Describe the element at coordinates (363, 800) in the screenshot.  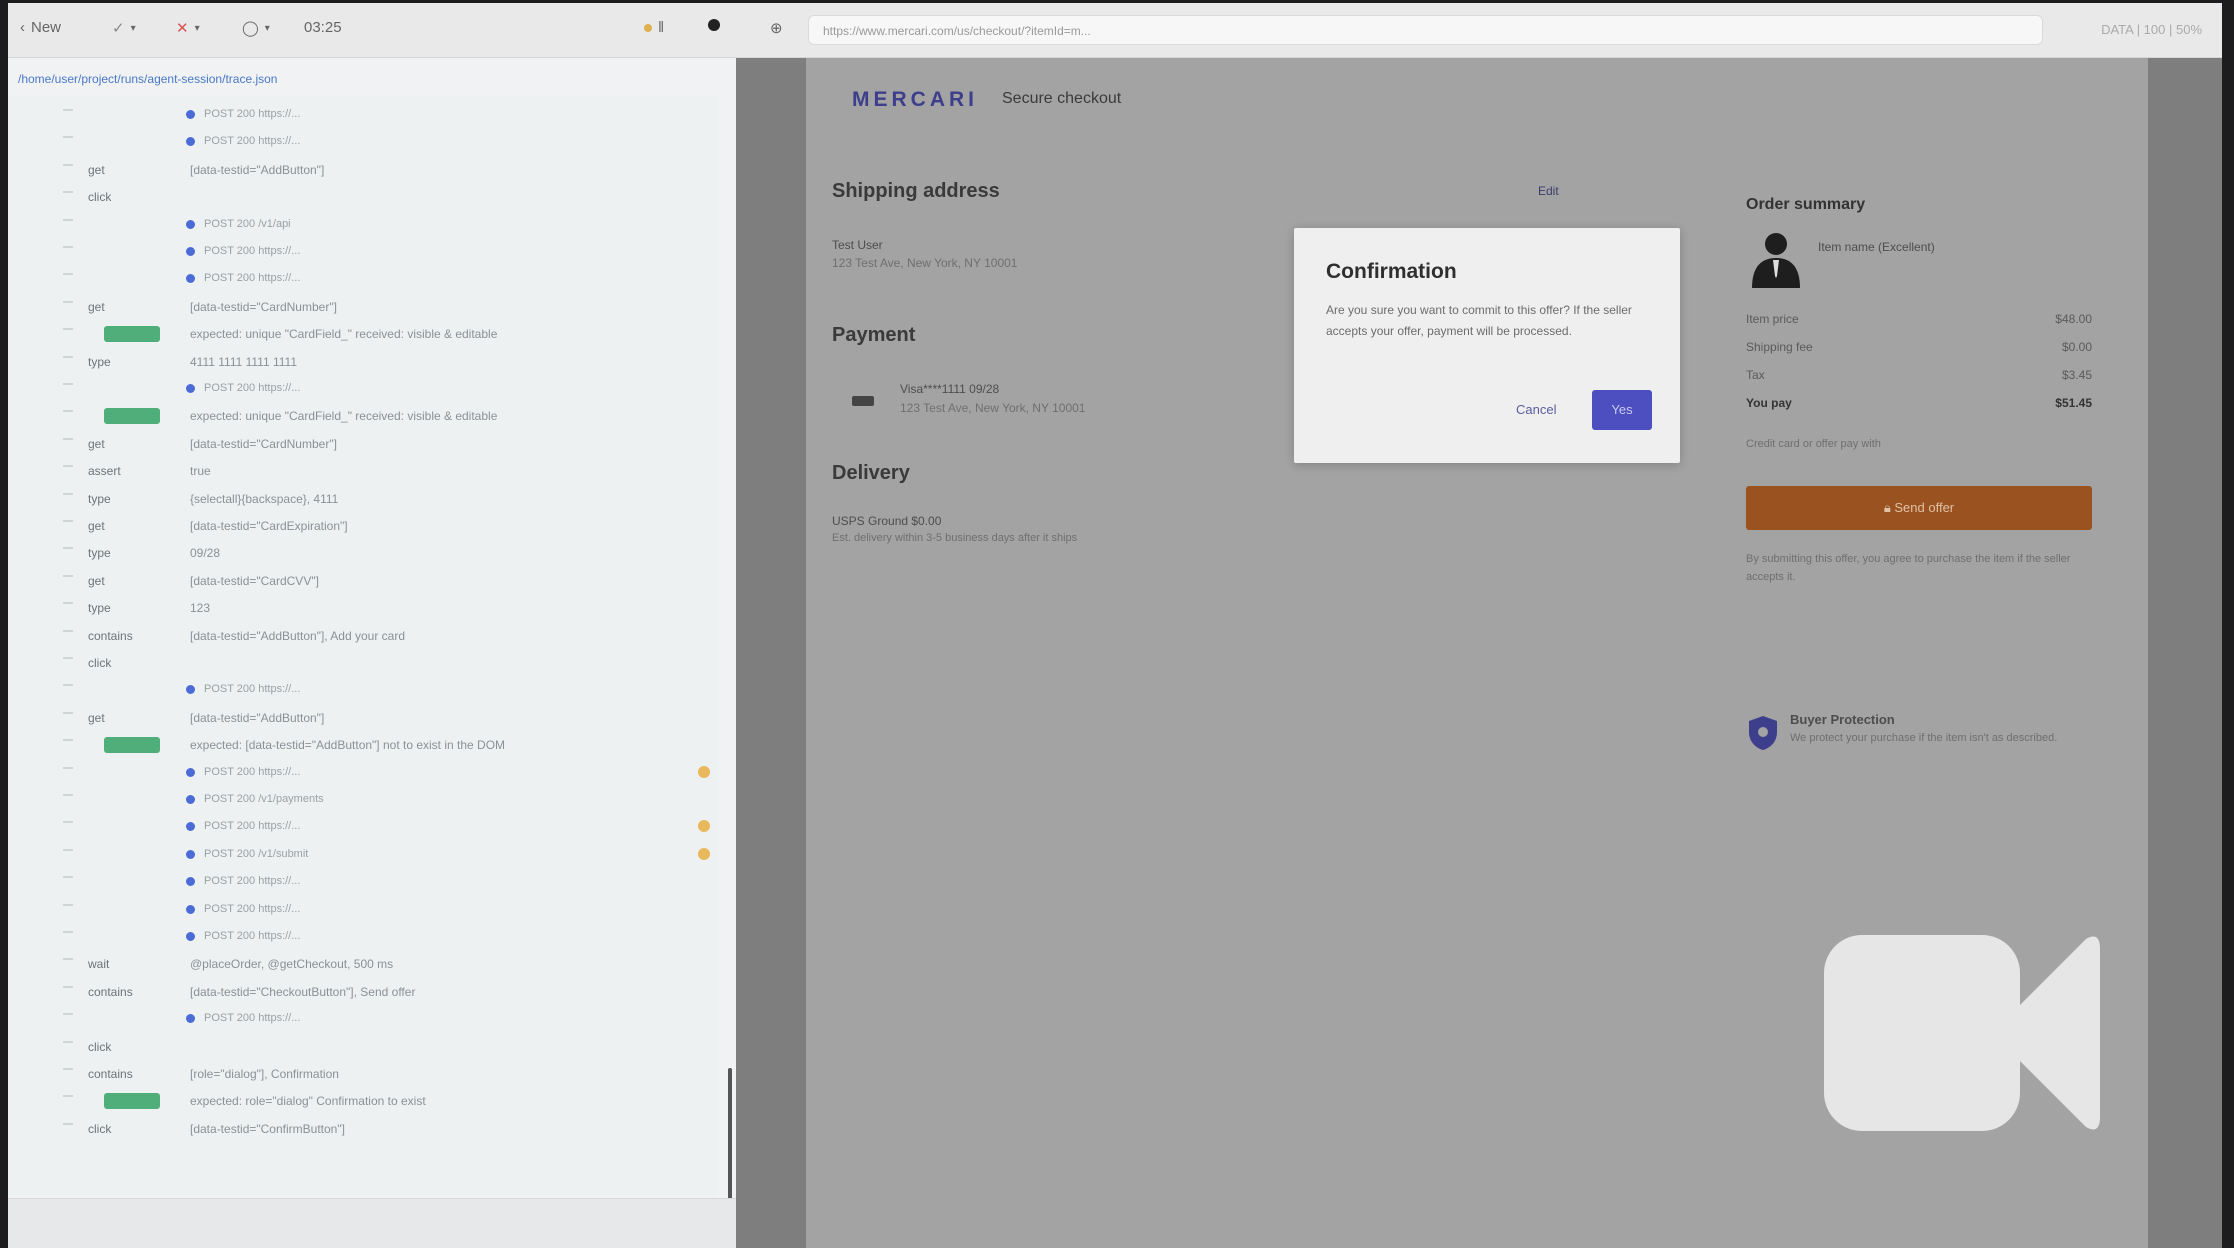
I see `log-row: POST 200 /v1/payments` at that location.